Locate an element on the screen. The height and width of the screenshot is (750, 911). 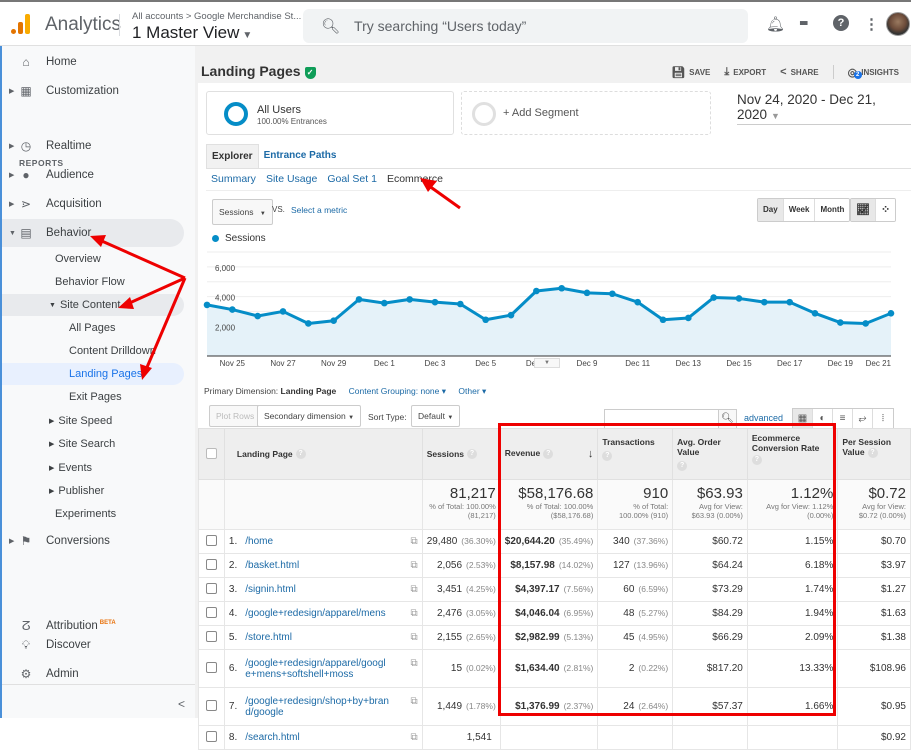
sidebar-item-events: ▶ Events is located at coordinates (93, 468).